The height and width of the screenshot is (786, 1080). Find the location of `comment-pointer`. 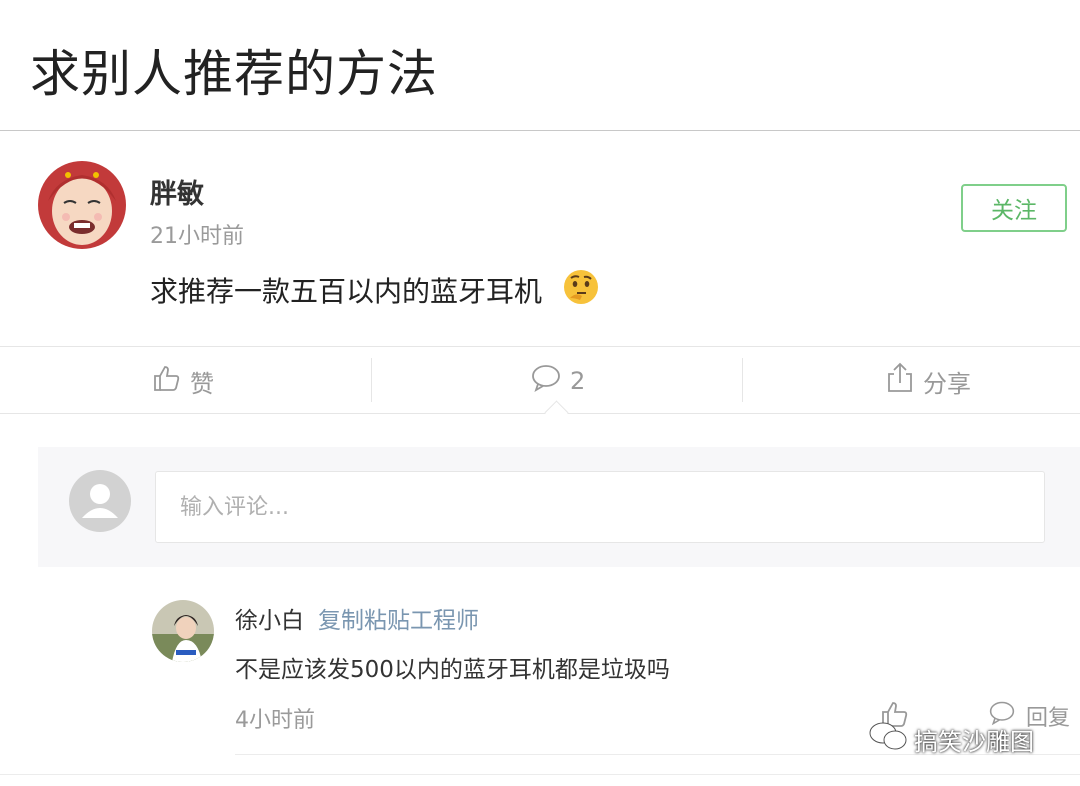

comment-pointer is located at coordinates (556, 412).